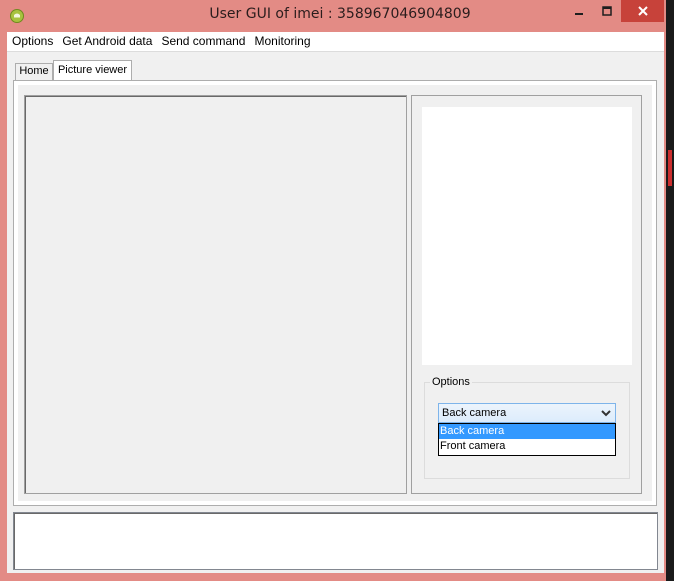  Describe the element at coordinates (579, 14) in the screenshot. I see `minimize-icon` at that location.